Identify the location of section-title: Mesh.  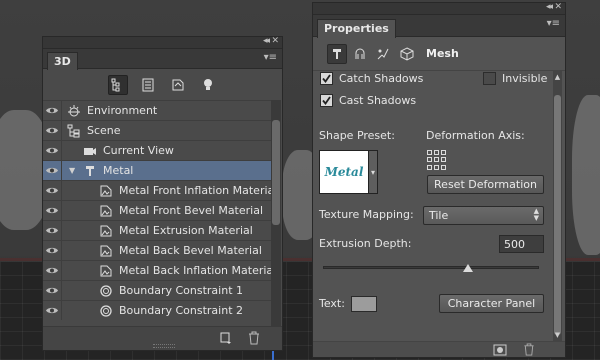
(442, 53).